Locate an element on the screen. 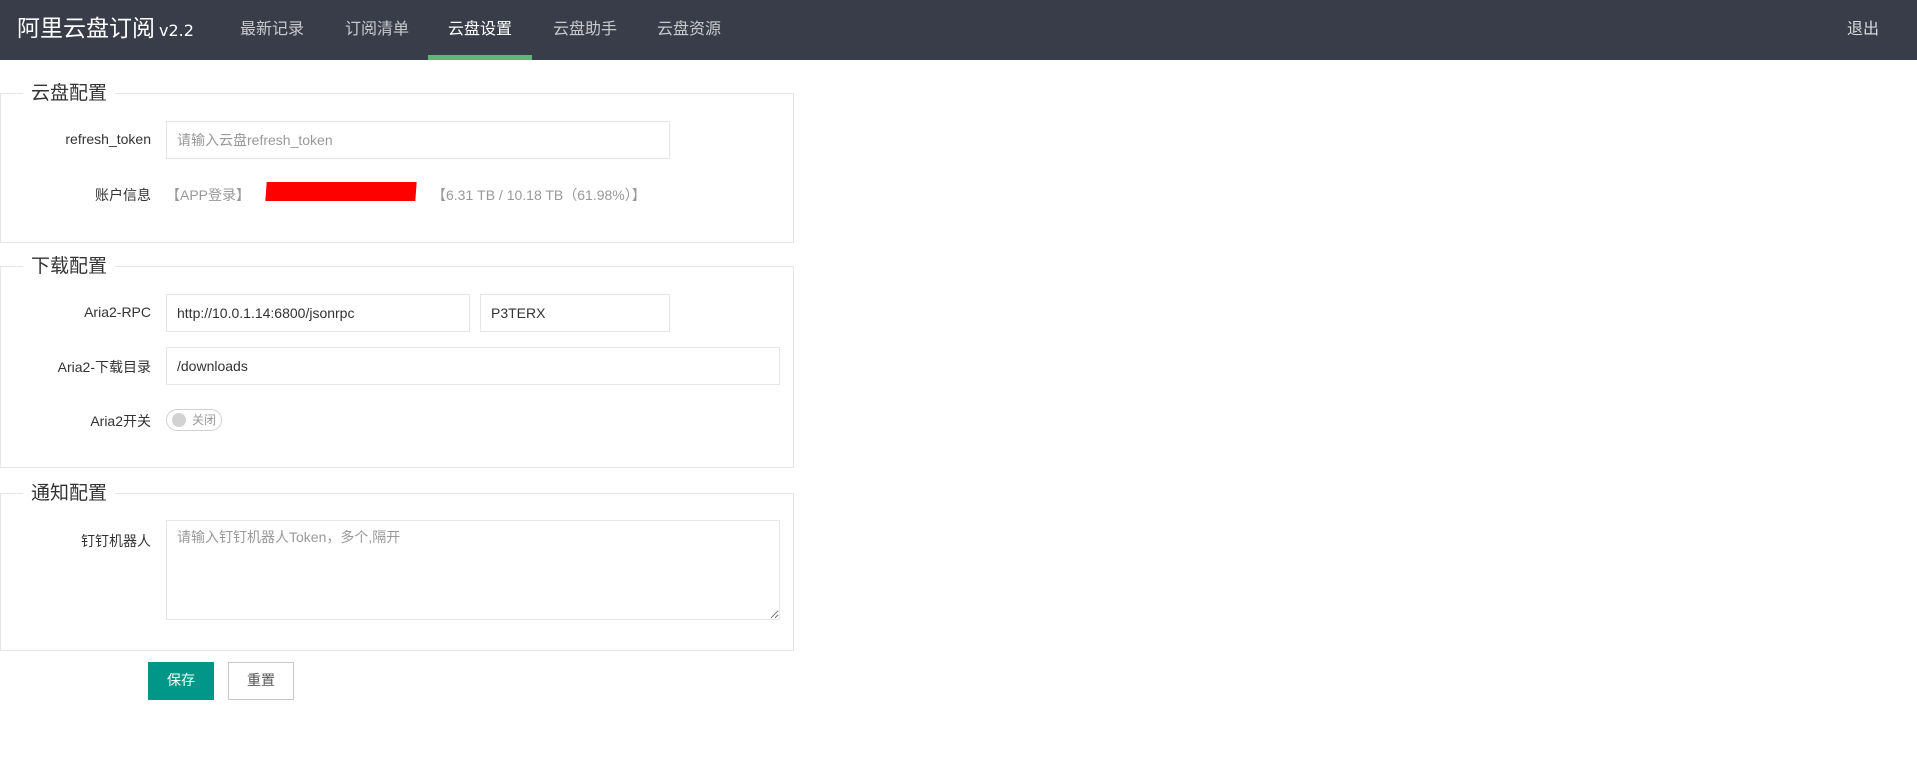 This screenshot has height=763, width=1917. refresh-token-input is located at coordinates (418, 140).